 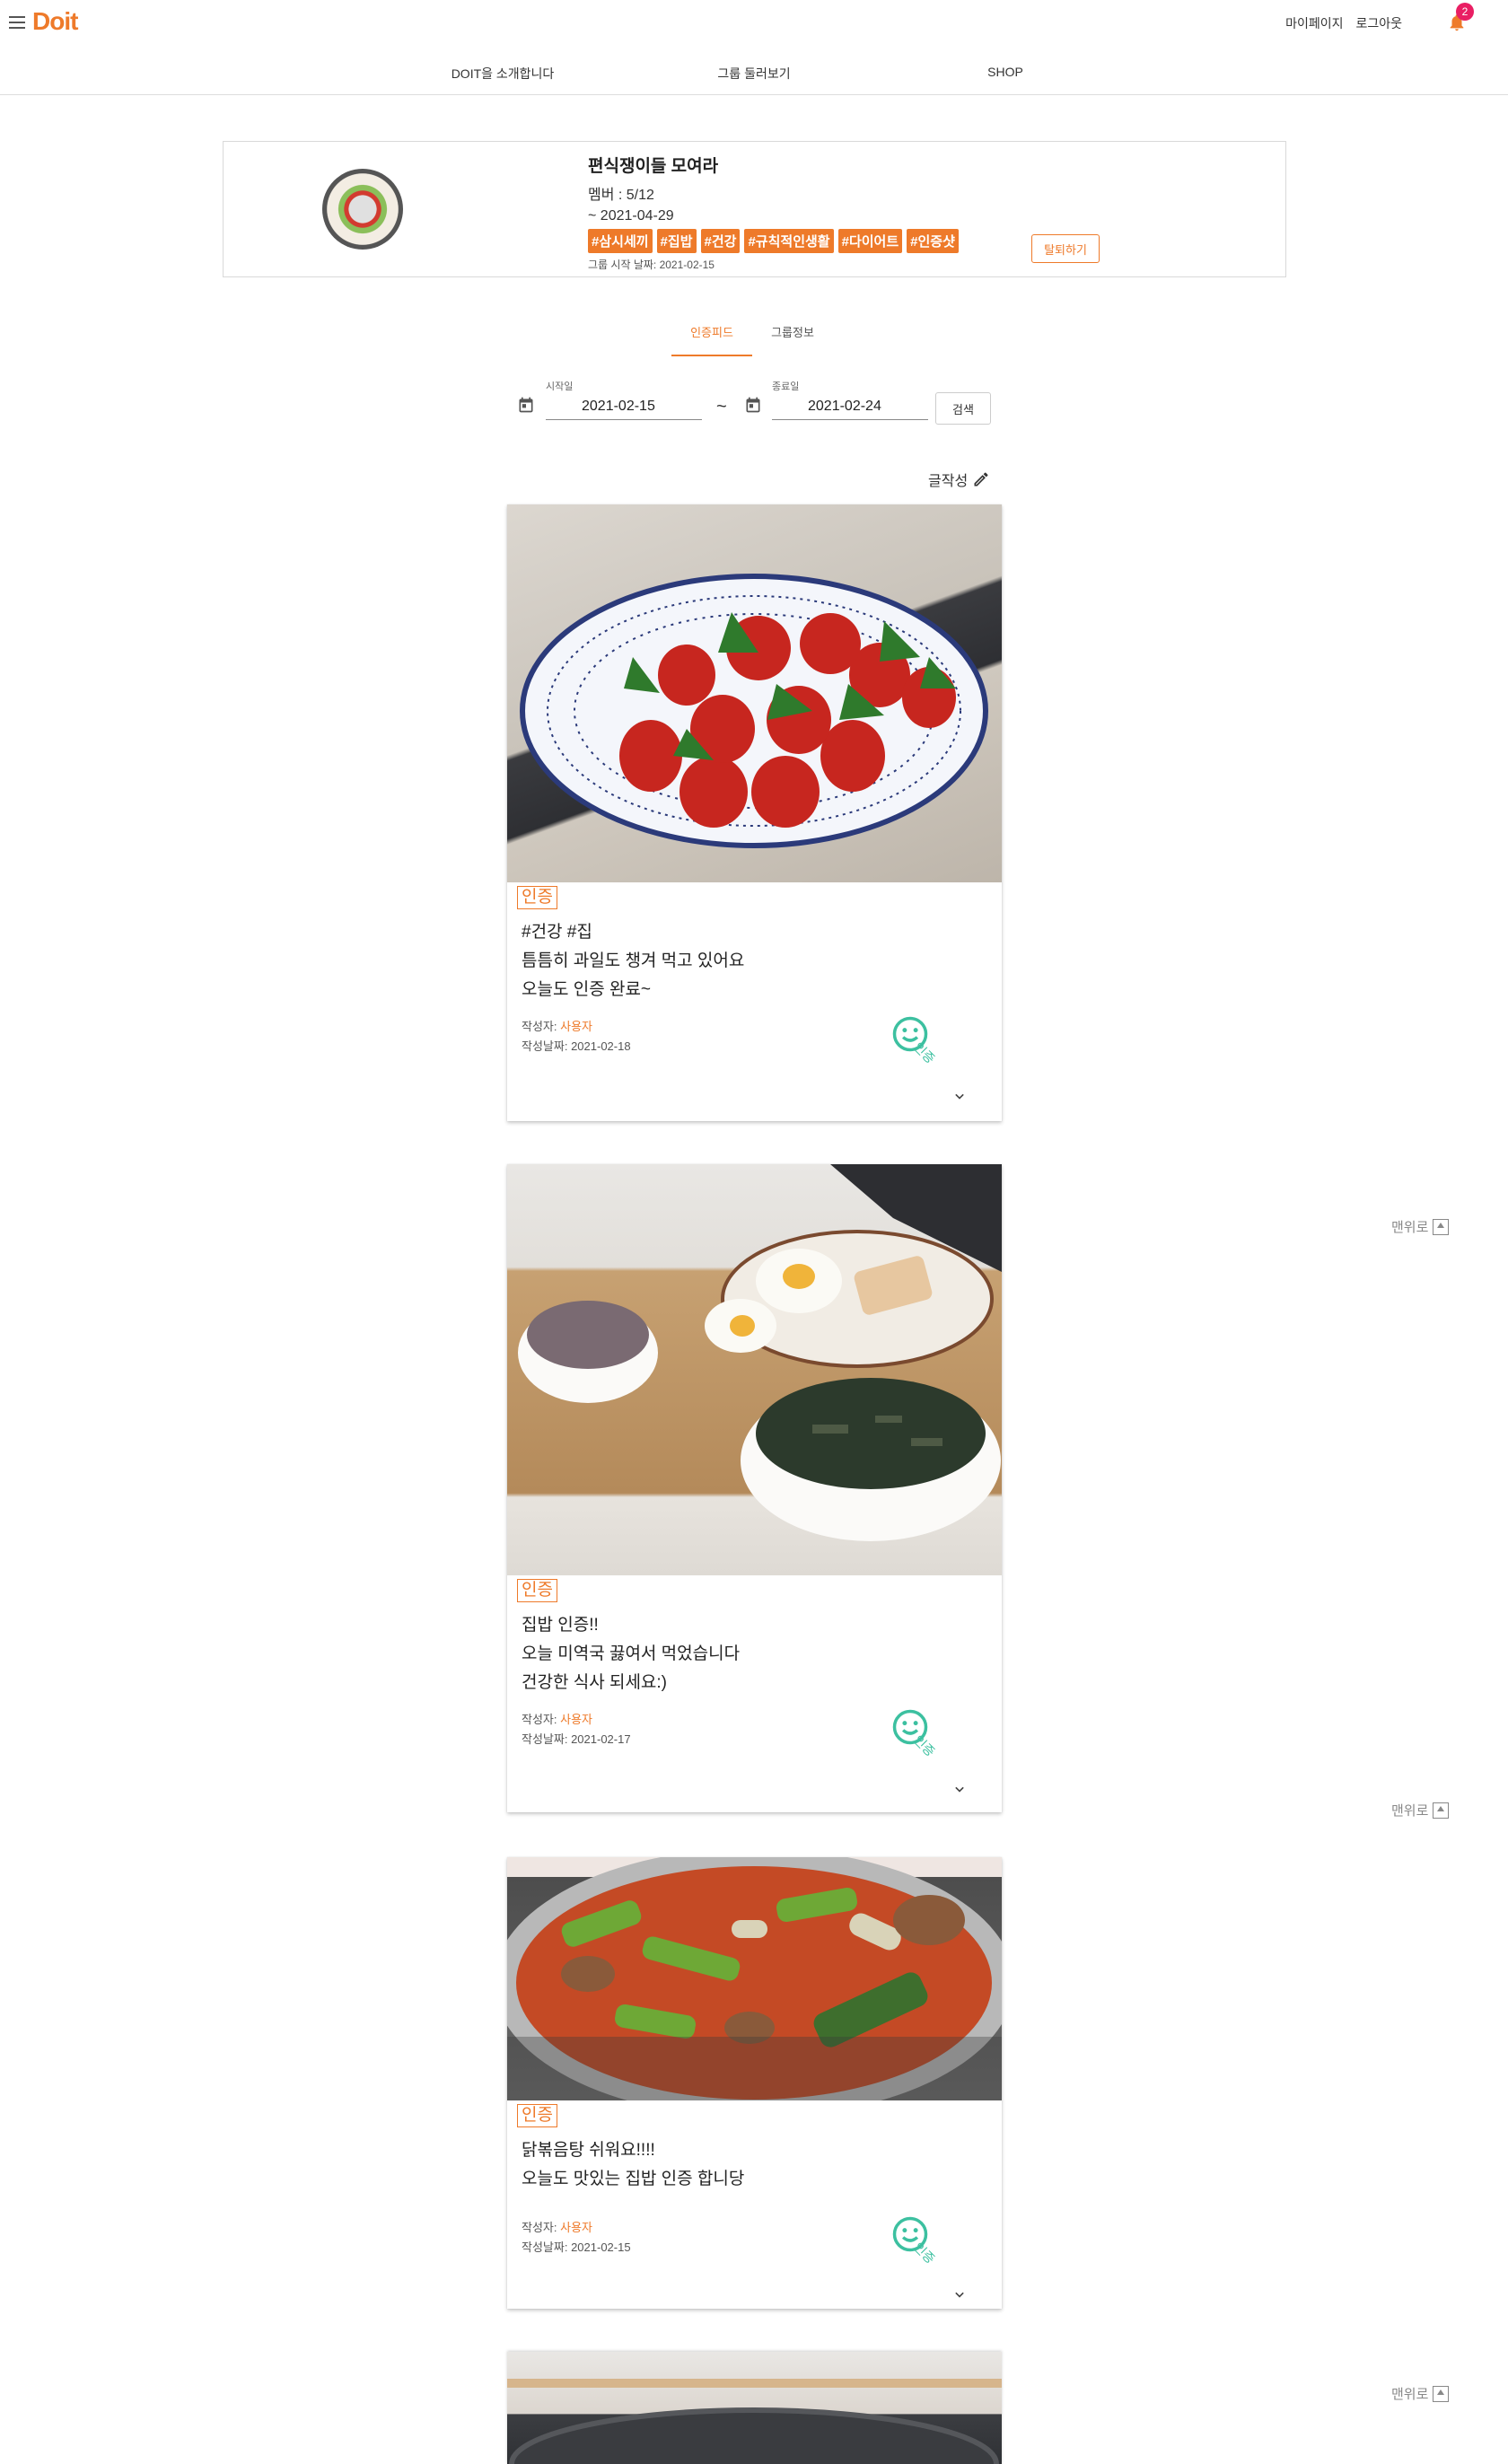 What do you see at coordinates (753, 74) in the screenshot?
I see `nav-groups: 그룹 둘러보기` at bounding box center [753, 74].